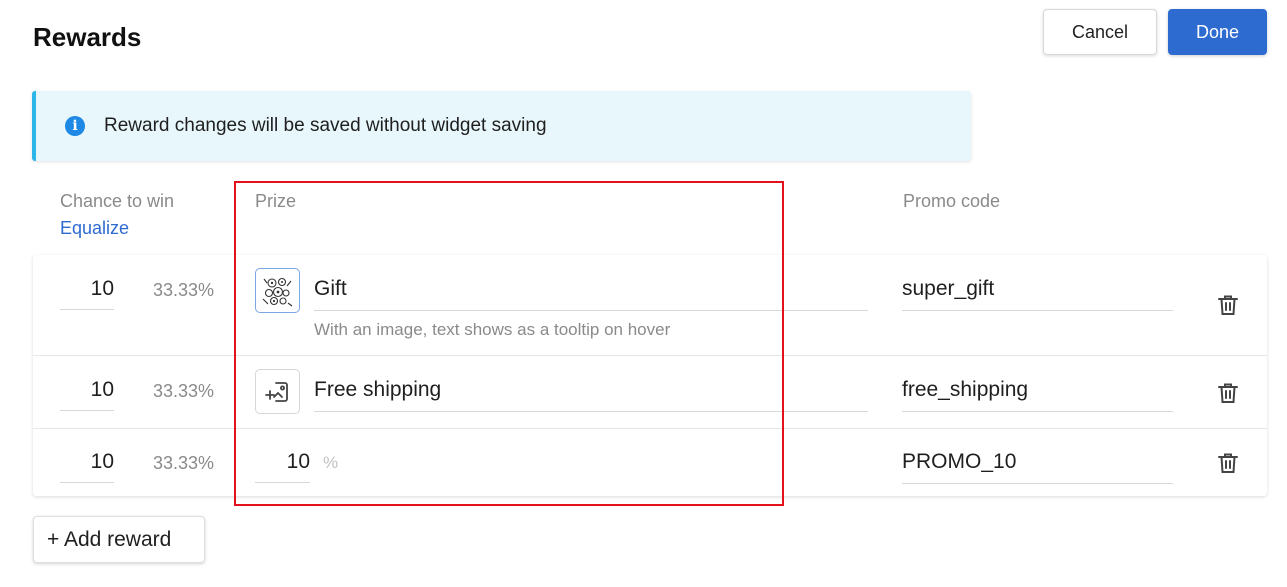 This screenshot has height=587, width=1287. Describe the element at coordinates (331, 462) in the screenshot. I see `discount-unit: %` at that location.